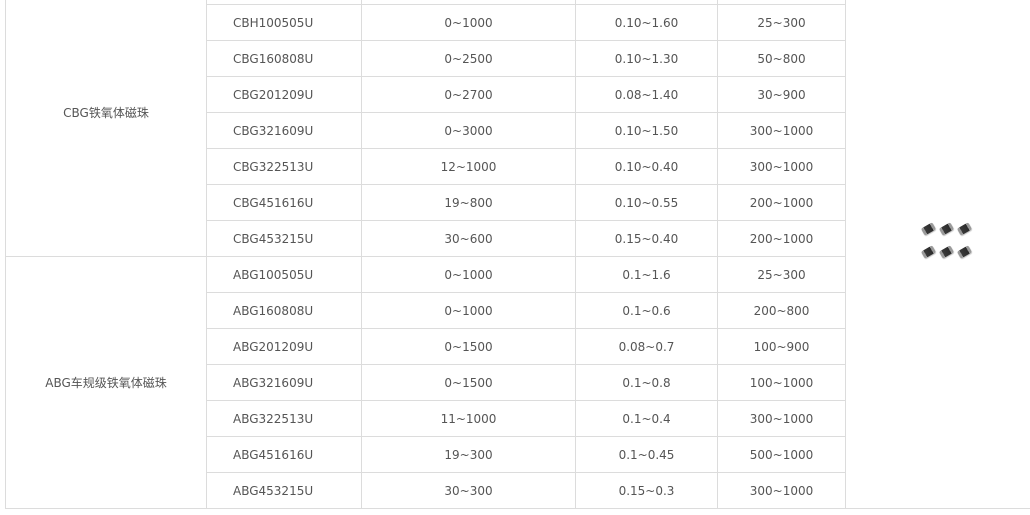 The image size is (1030, 515). Describe the element at coordinates (284, 346) in the screenshot. I see `part-number-cell: ABG201209U` at that location.